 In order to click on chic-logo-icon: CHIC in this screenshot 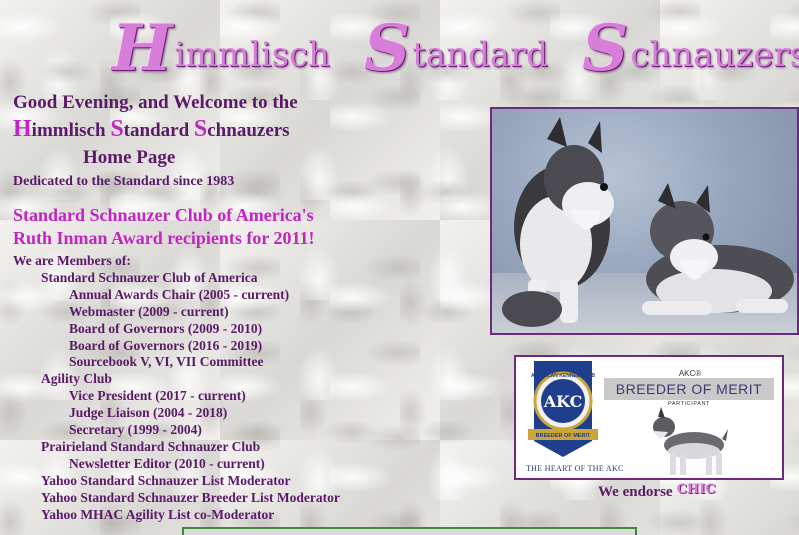, I will do `click(696, 489)`.